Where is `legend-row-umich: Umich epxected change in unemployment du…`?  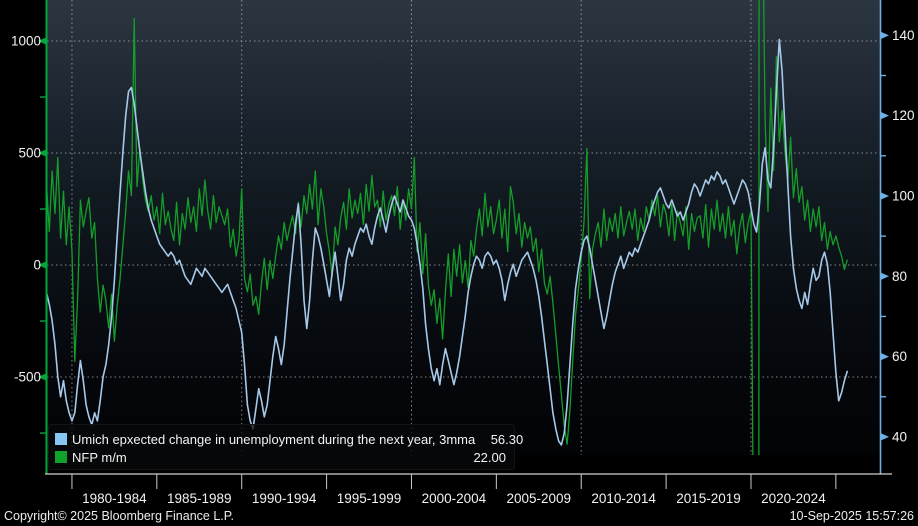 legend-row-umich: Umich epxected change in unemployment du… is located at coordinates (289, 439).